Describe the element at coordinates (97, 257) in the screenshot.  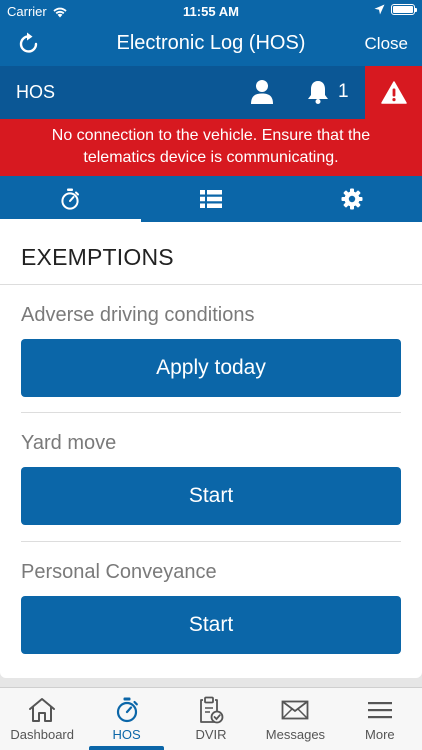
I see `exemptions-heading: EXEMPTIONS` at that location.